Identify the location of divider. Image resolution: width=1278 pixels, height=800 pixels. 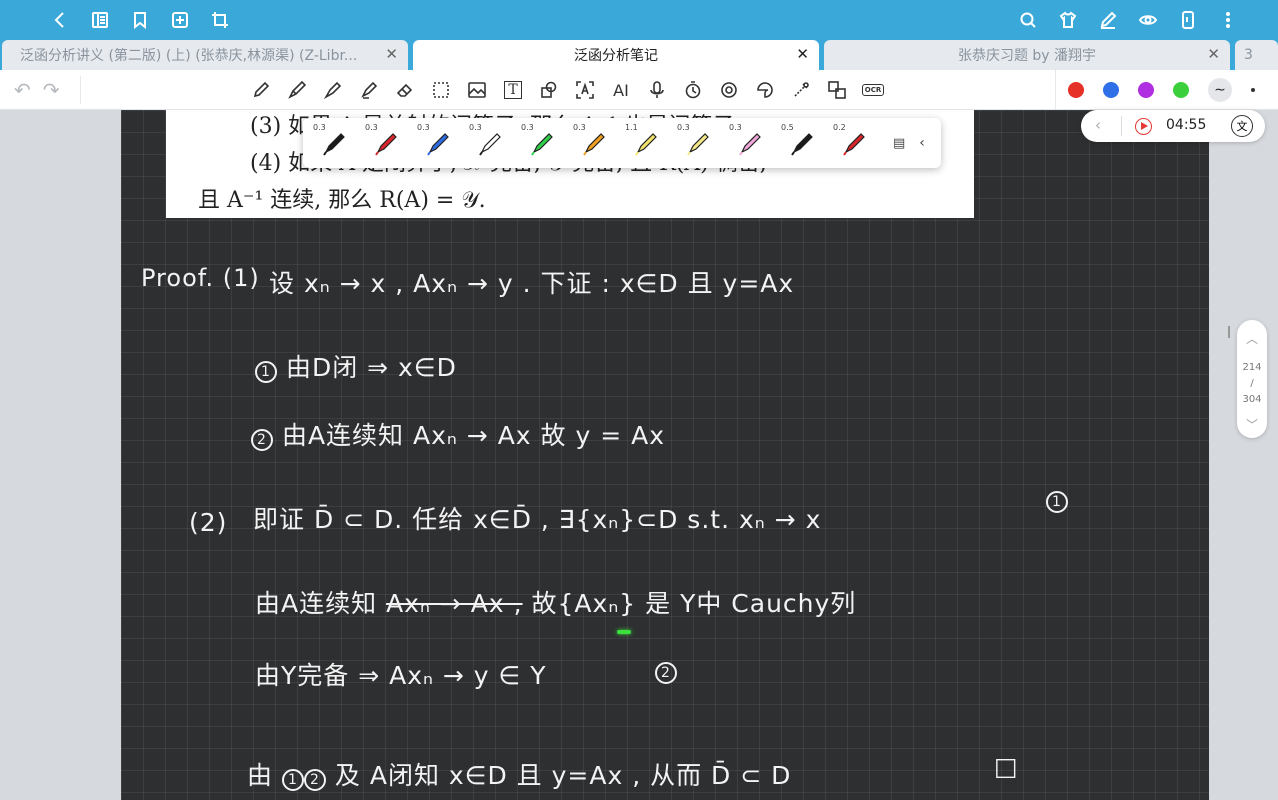
(80, 90).